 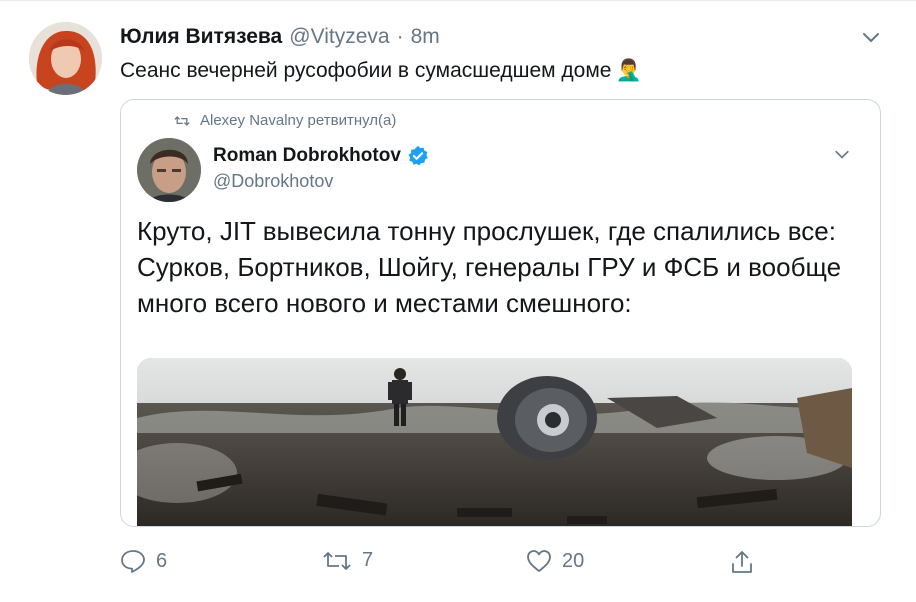 I want to click on share-button, so click(x=742, y=562).